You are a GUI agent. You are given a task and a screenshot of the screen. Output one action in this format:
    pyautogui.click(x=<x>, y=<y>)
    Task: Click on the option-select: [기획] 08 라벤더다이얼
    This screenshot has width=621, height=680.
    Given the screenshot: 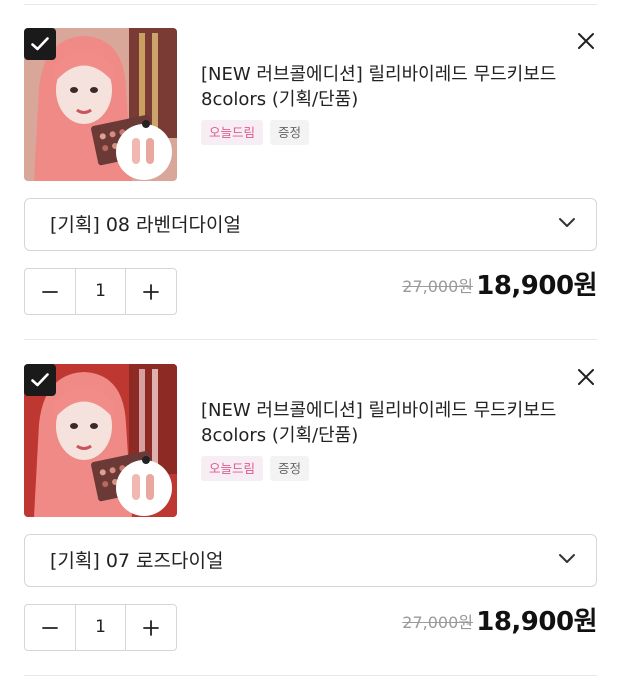 What is the action you would take?
    pyautogui.click(x=310, y=224)
    